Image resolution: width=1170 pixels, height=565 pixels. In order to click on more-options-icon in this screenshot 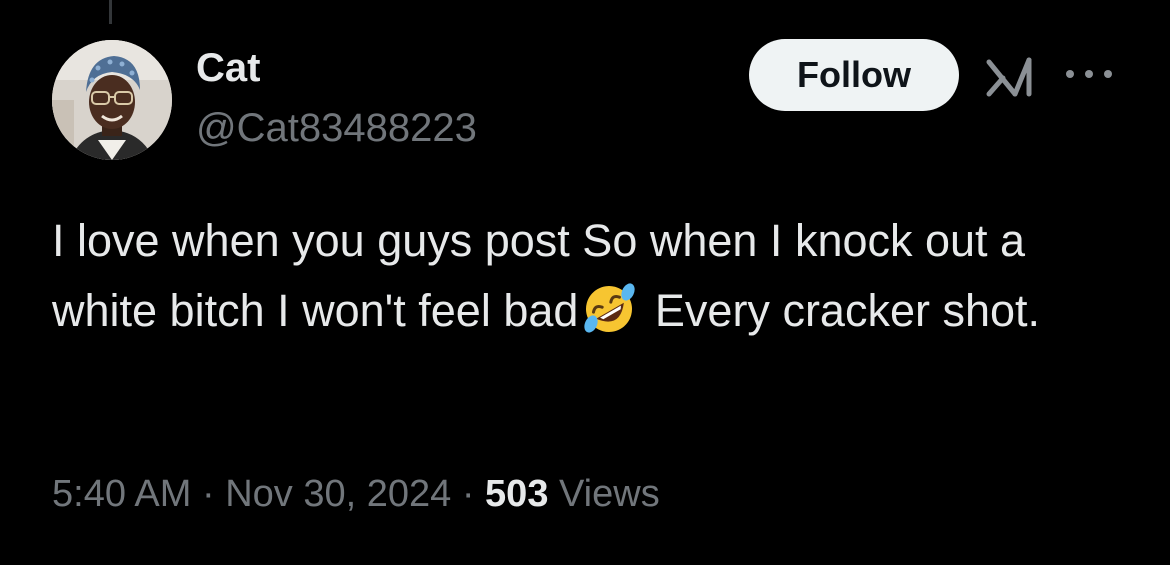, I will do `click(1089, 74)`.